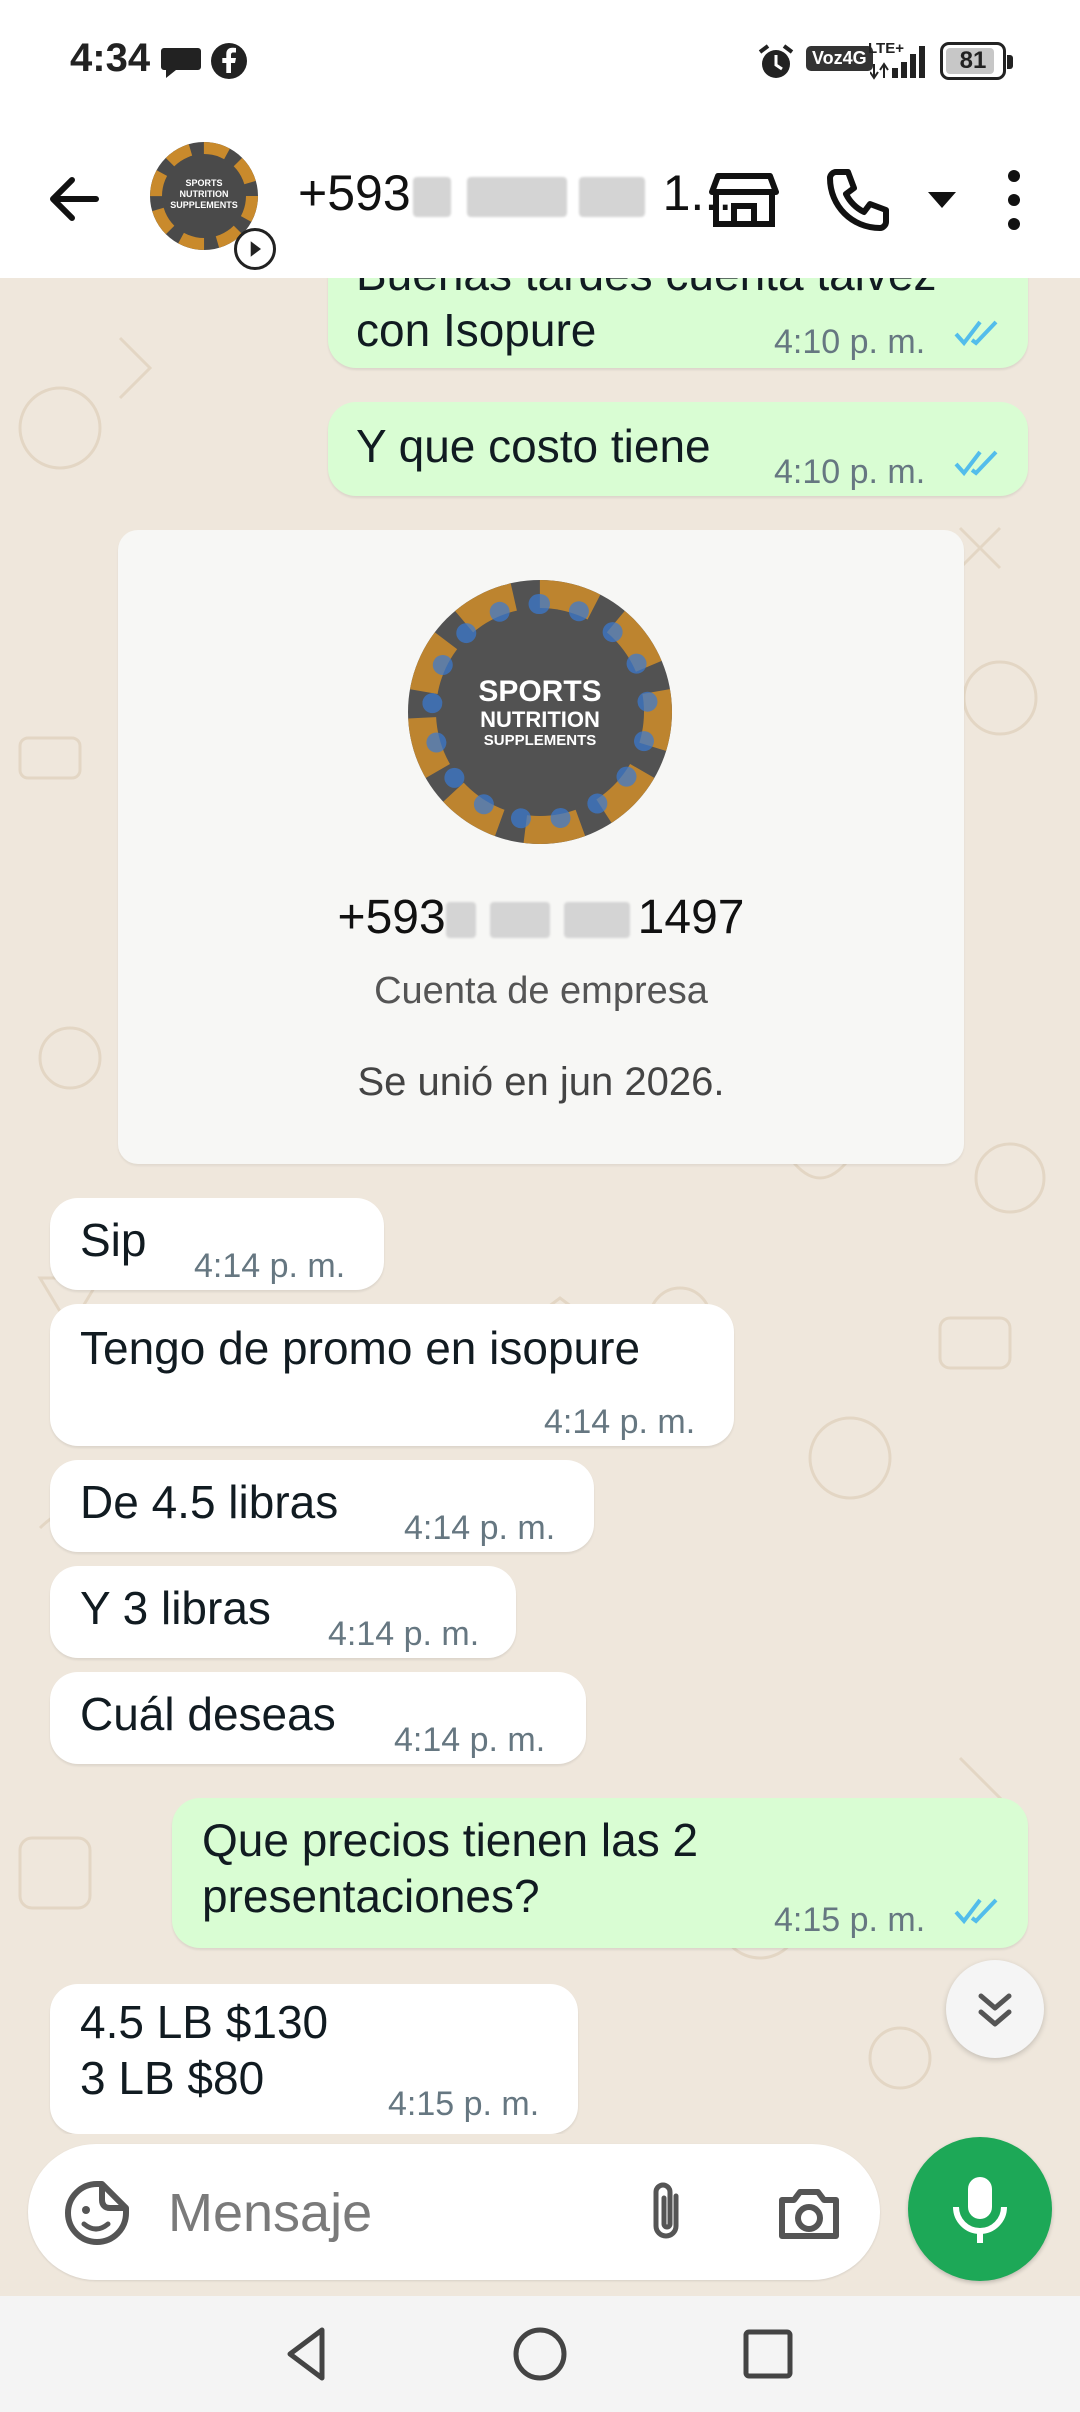 The image size is (1080, 2412). I want to click on attach-icon, so click(667, 2213).